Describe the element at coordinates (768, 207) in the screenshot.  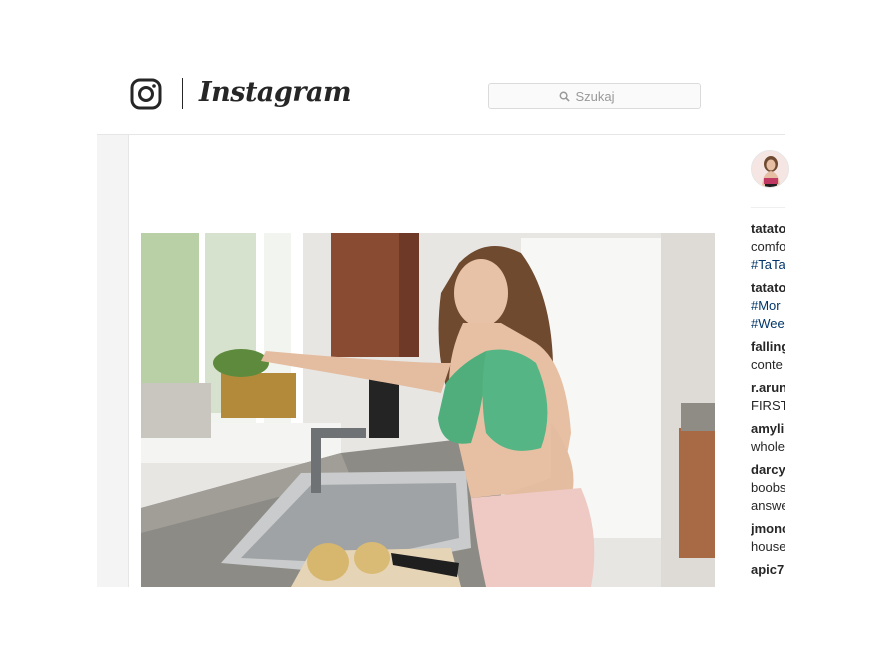
I see `sidebar-divider` at that location.